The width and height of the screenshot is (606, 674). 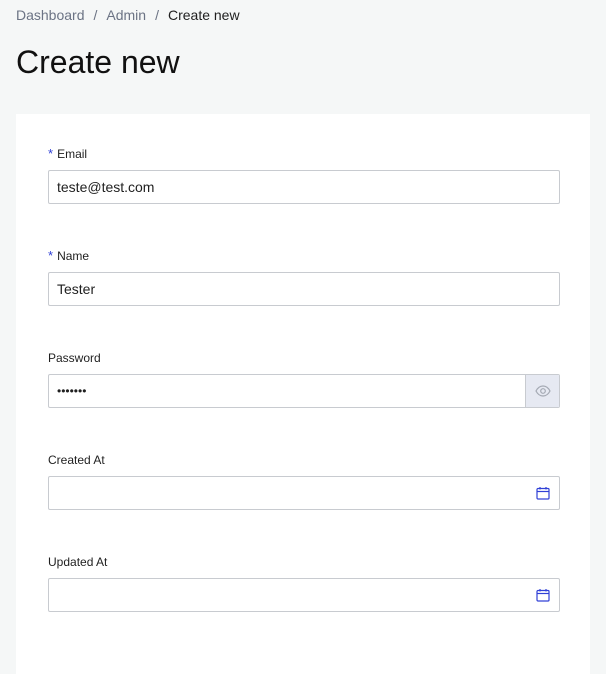 What do you see at coordinates (106, 187) in the screenshot?
I see `email-input-value: teste@test.com` at bounding box center [106, 187].